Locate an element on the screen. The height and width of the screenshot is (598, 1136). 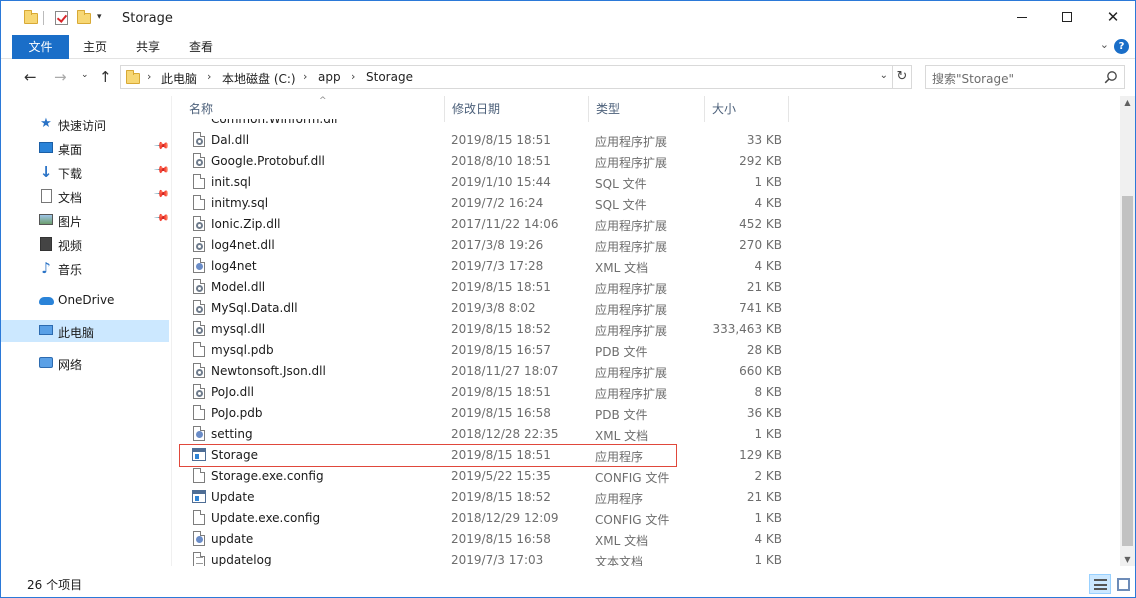
sidebar-item-onedrive: OneDrive is located at coordinates (85, 300).